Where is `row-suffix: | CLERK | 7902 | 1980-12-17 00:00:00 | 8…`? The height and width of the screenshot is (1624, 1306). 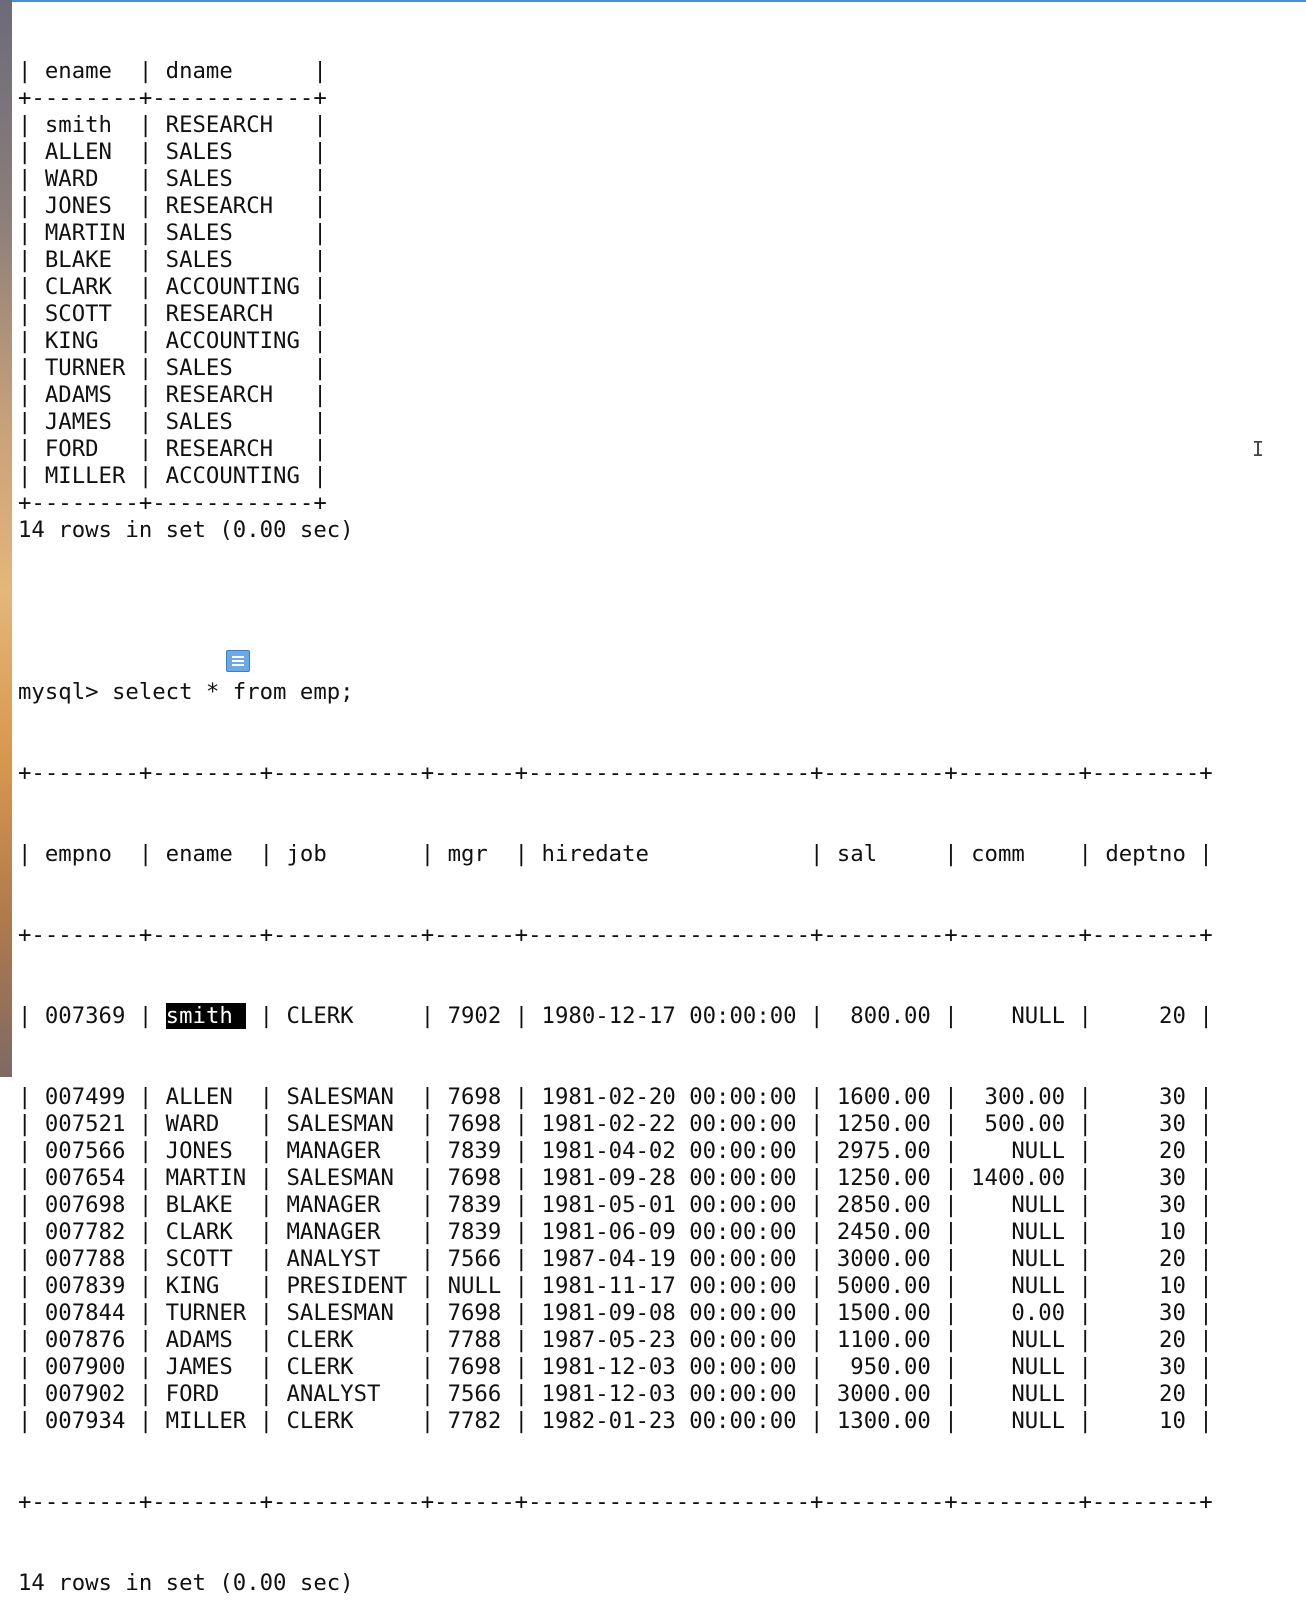 row-suffix: | CLERK | 7902 | 1980-12-17 00:00:00 | 8… is located at coordinates (729, 1016).